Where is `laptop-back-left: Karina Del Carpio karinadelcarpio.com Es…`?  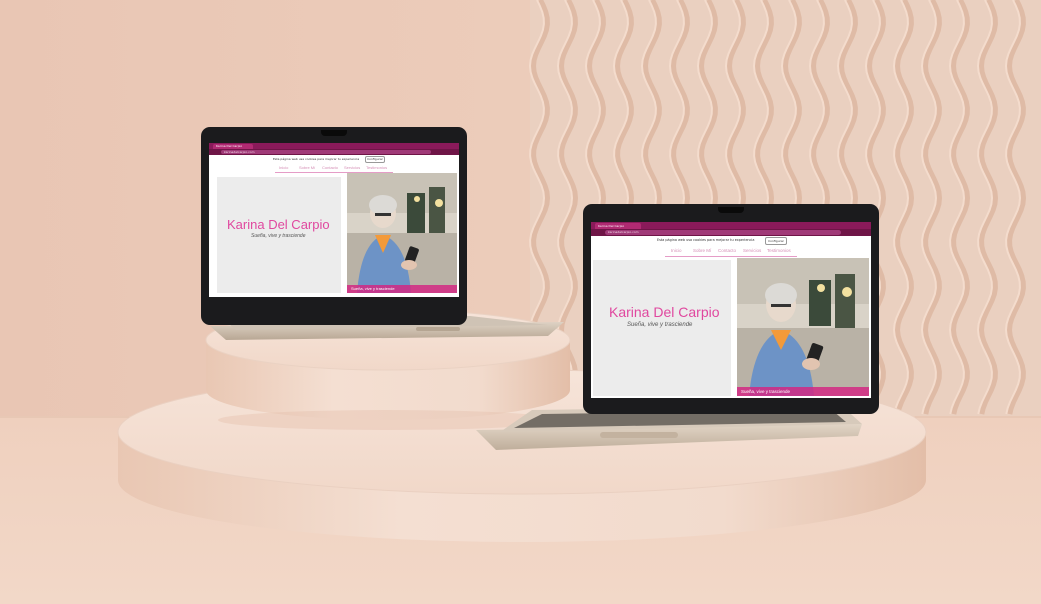
laptop-back-left: Karina Del Carpio karinadelcarpio.com Es… is located at coordinates (334, 226).